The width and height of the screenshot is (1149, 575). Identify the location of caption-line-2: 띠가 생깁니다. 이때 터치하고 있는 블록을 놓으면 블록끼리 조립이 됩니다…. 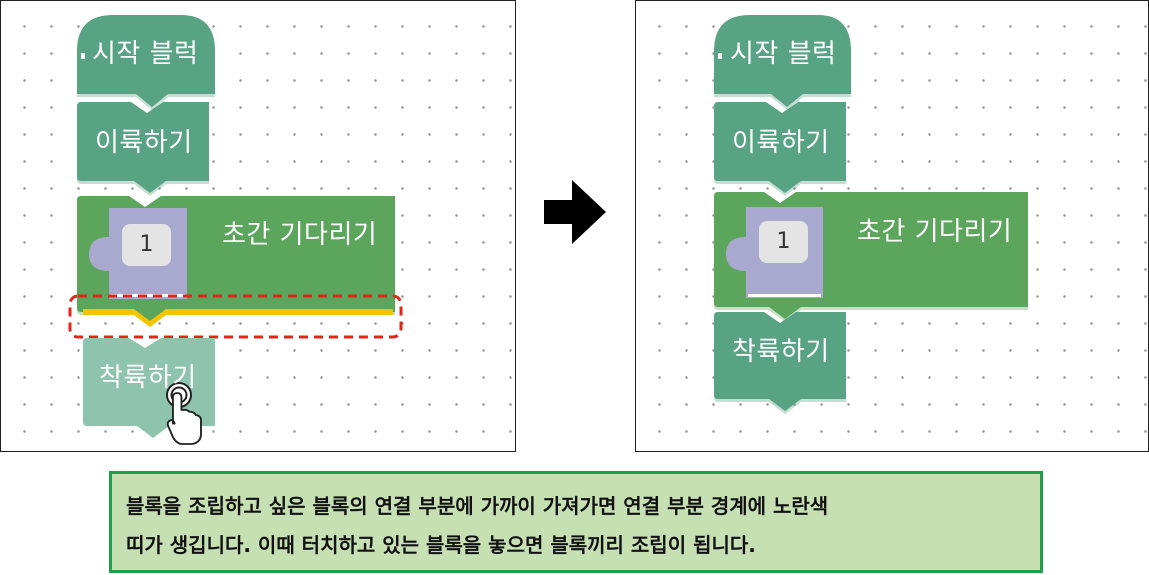
(441, 545).